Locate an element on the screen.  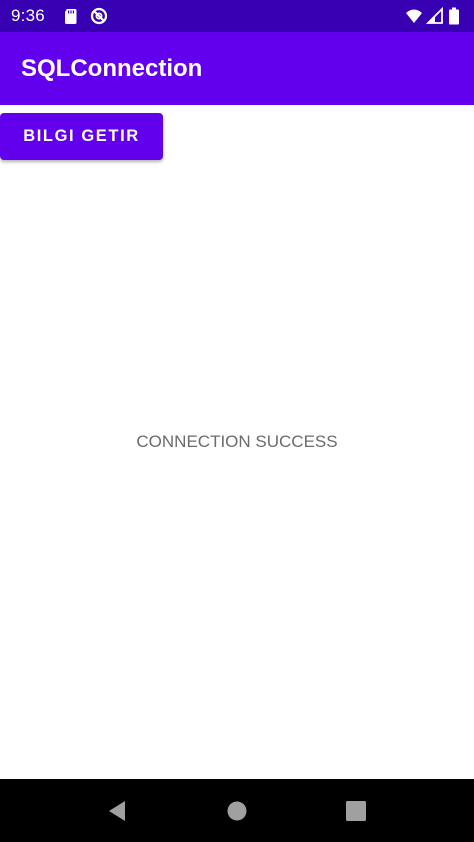
navigation-bar is located at coordinates (237, 810).